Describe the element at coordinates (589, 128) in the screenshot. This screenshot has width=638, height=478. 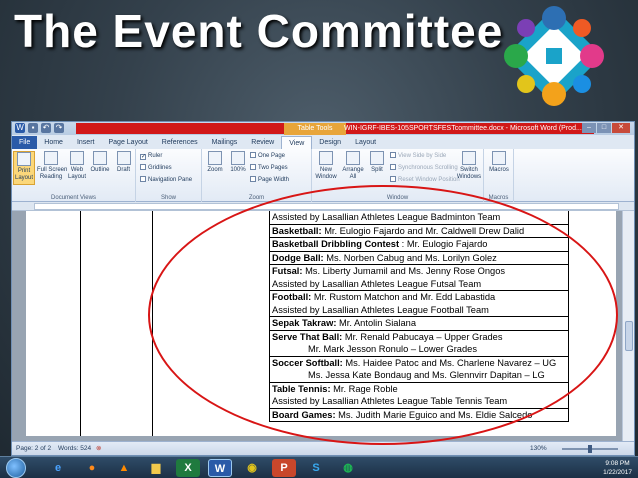
I see `minimize-button: –` at that location.